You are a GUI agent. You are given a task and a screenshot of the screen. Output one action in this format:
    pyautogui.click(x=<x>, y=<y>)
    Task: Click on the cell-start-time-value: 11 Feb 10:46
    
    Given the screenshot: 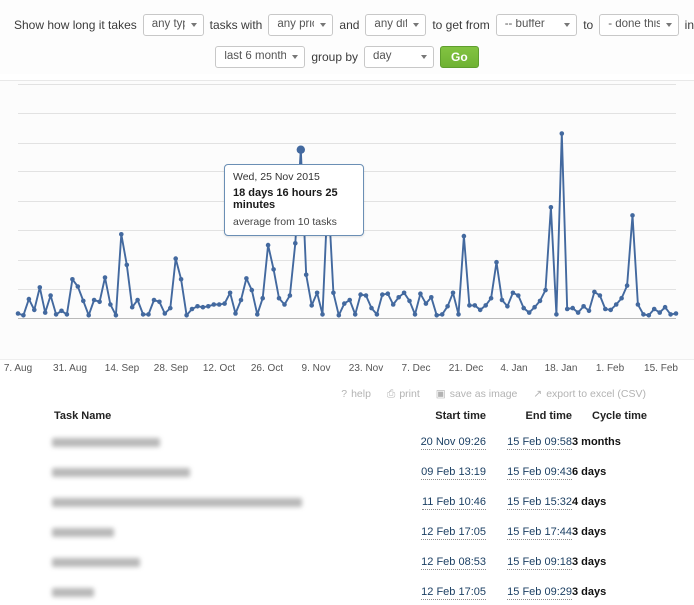 What is the action you would take?
    pyautogui.click(x=453, y=503)
    